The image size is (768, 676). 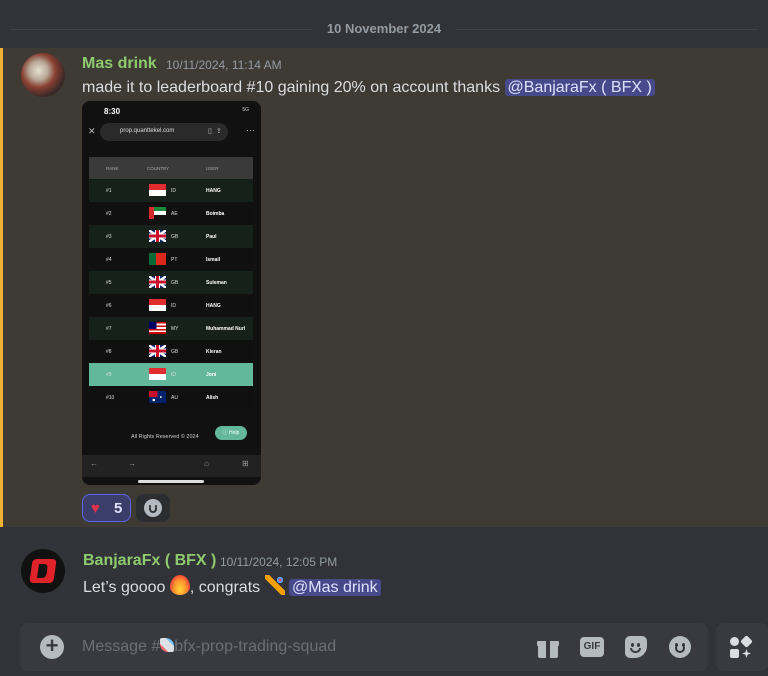 What do you see at coordinates (132, 463) in the screenshot?
I see `forward-icon: →` at bounding box center [132, 463].